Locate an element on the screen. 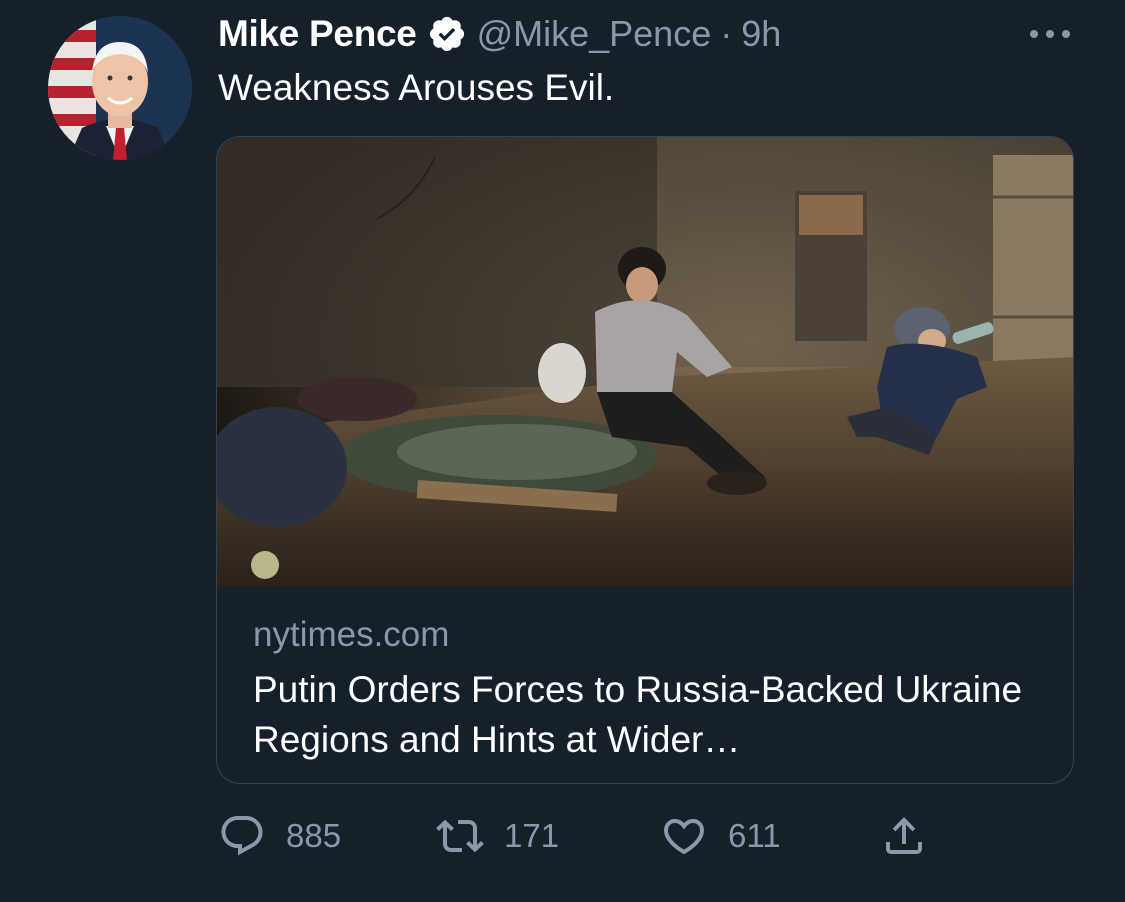 This screenshot has width=1125, height=902. heart-icon is located at coordinates (684, 836).